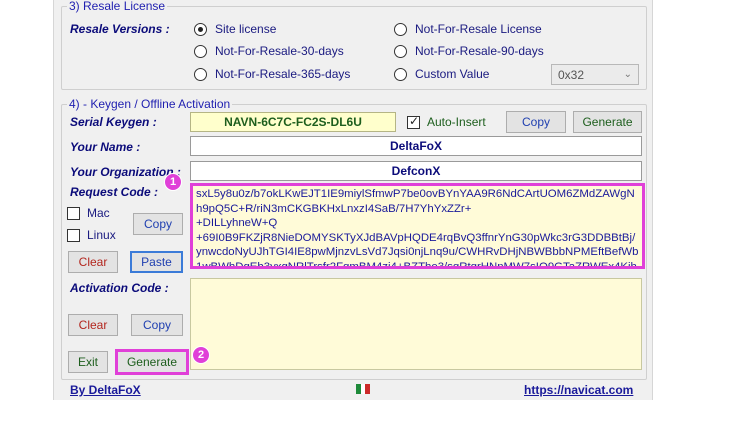  I want to click on activation-code-label: Activation Code :, so click(119, 288).